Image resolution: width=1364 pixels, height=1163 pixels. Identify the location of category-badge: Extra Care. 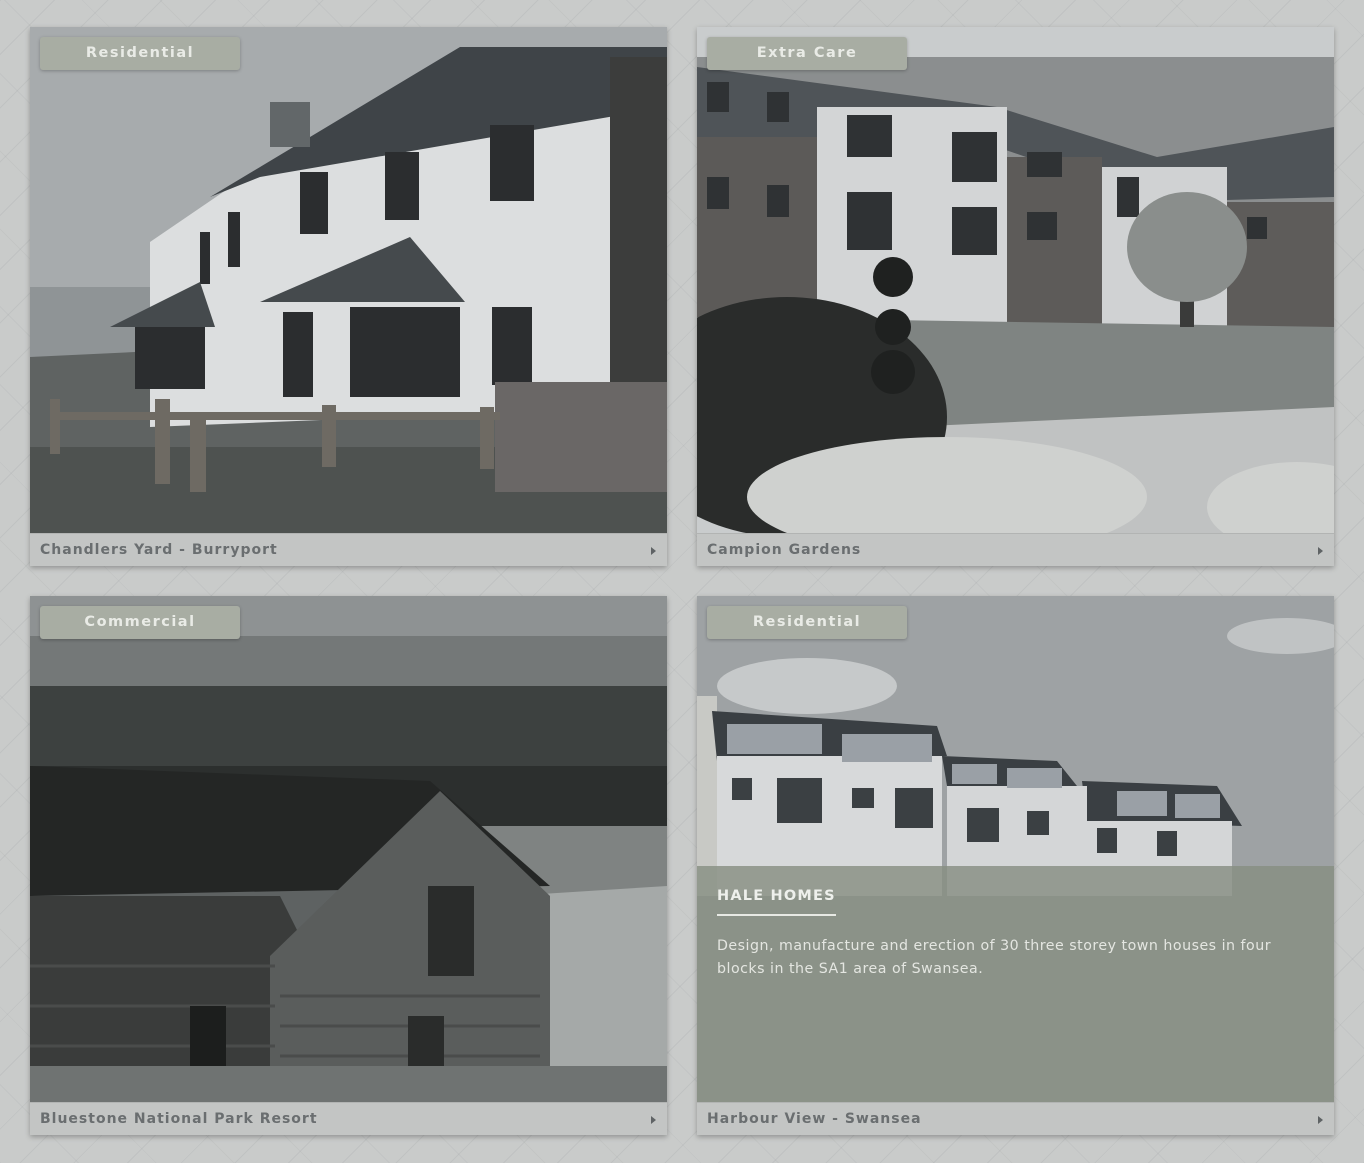
(807, 53).